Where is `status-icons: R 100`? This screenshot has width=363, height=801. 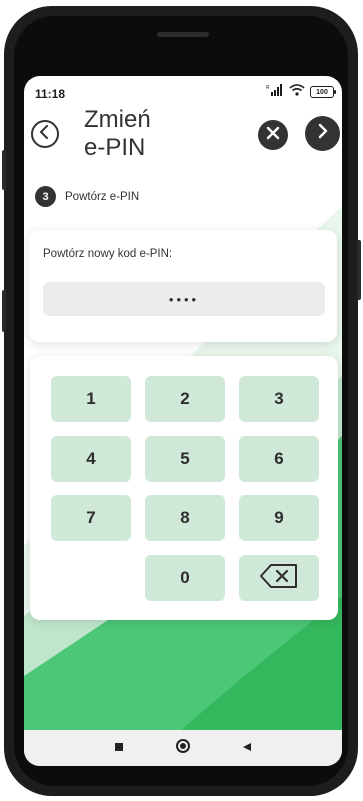 status-icons: R 100 is located at coordinates (301, 92).